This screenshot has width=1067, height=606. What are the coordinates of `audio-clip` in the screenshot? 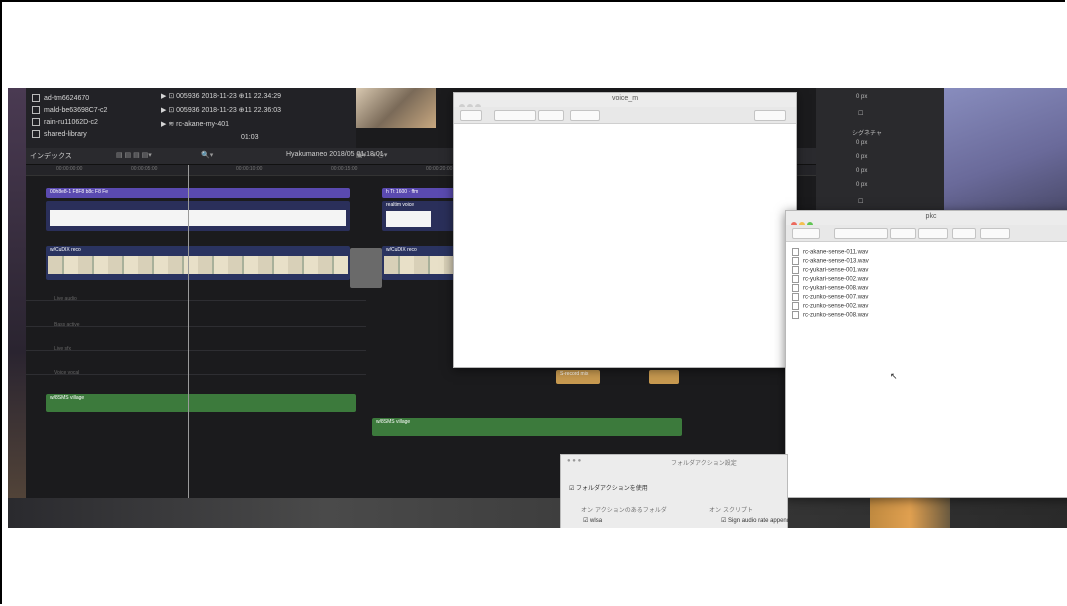 It's located at (198, 216).